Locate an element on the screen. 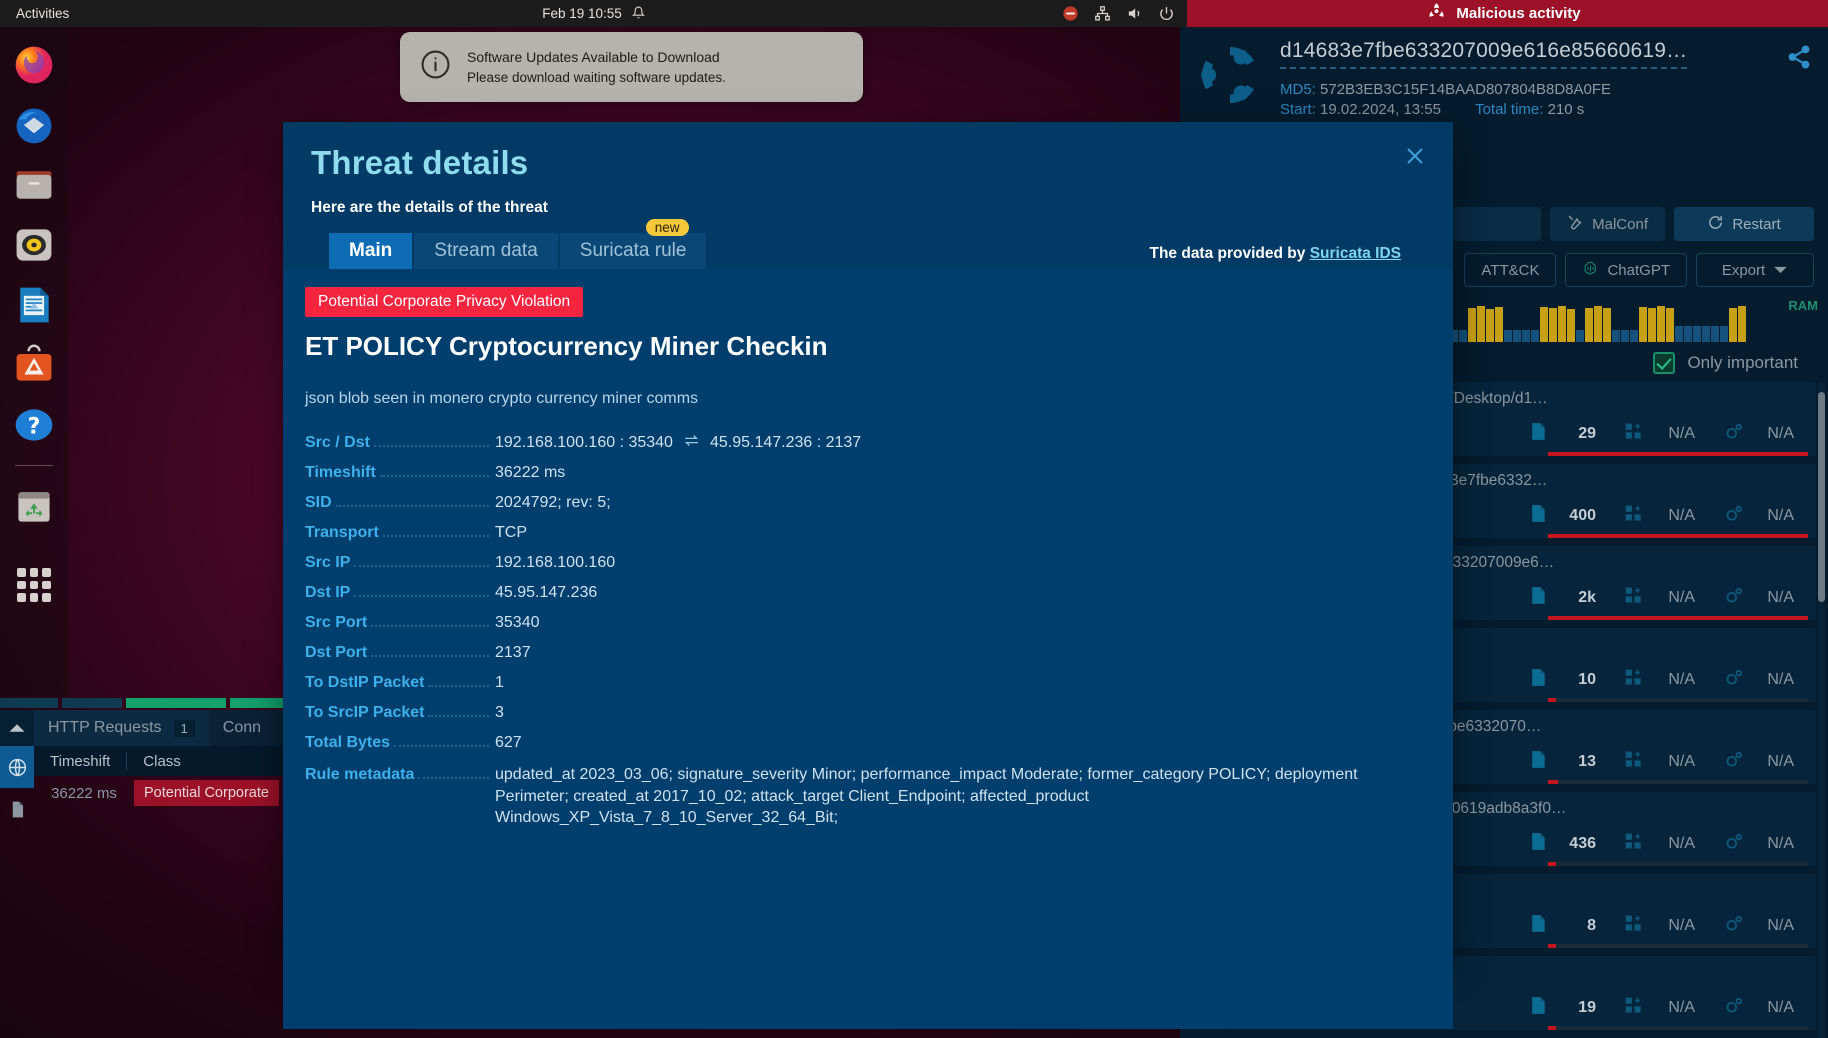 The height and width of the screenshot is (1038, 1828). panel-side-rail is located at coordinates (17, 791).